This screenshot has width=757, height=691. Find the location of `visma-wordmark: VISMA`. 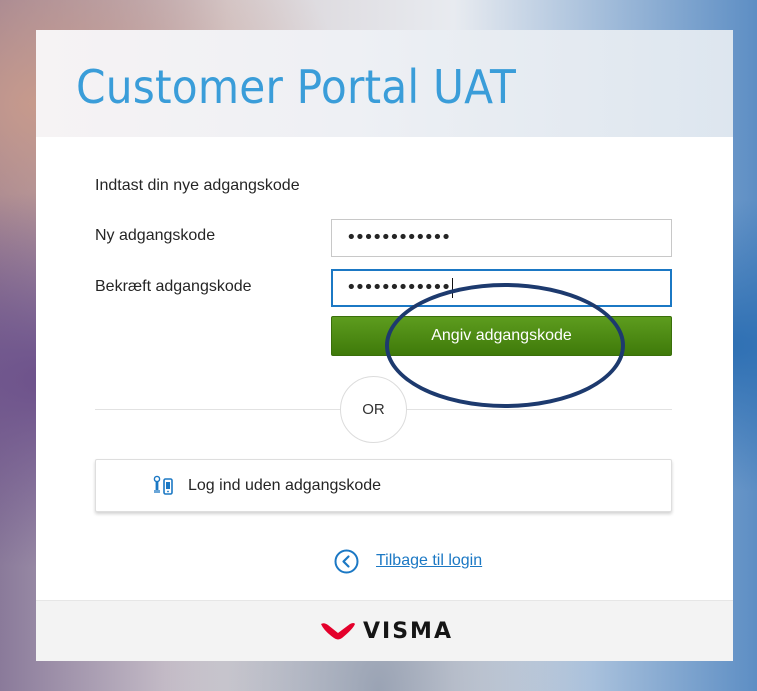

visma-wordmark: VISMA is located at coordinates (408, 631).